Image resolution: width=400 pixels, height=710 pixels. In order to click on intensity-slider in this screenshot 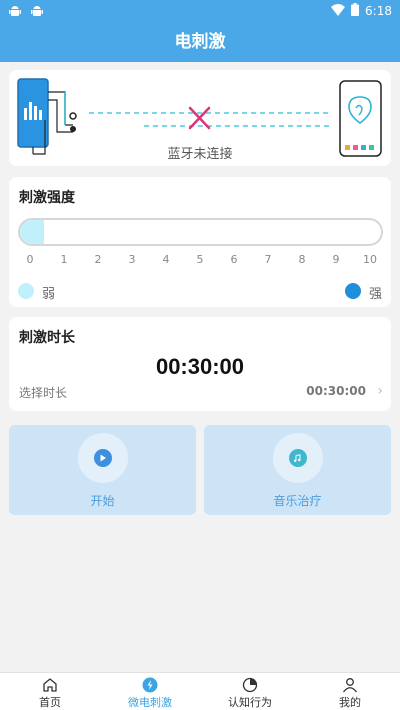, I will do `click(200, 232)`.